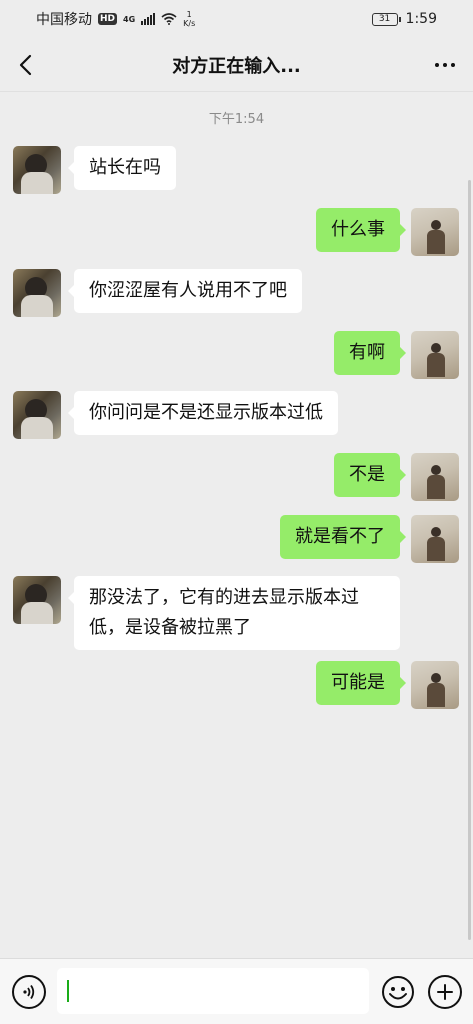 The height and width of the screenshot is (1024, 473). What do you see at coordinates (398, 992) in the screenshot?
I see `emoji-icon` at bounding box center [398, 992].